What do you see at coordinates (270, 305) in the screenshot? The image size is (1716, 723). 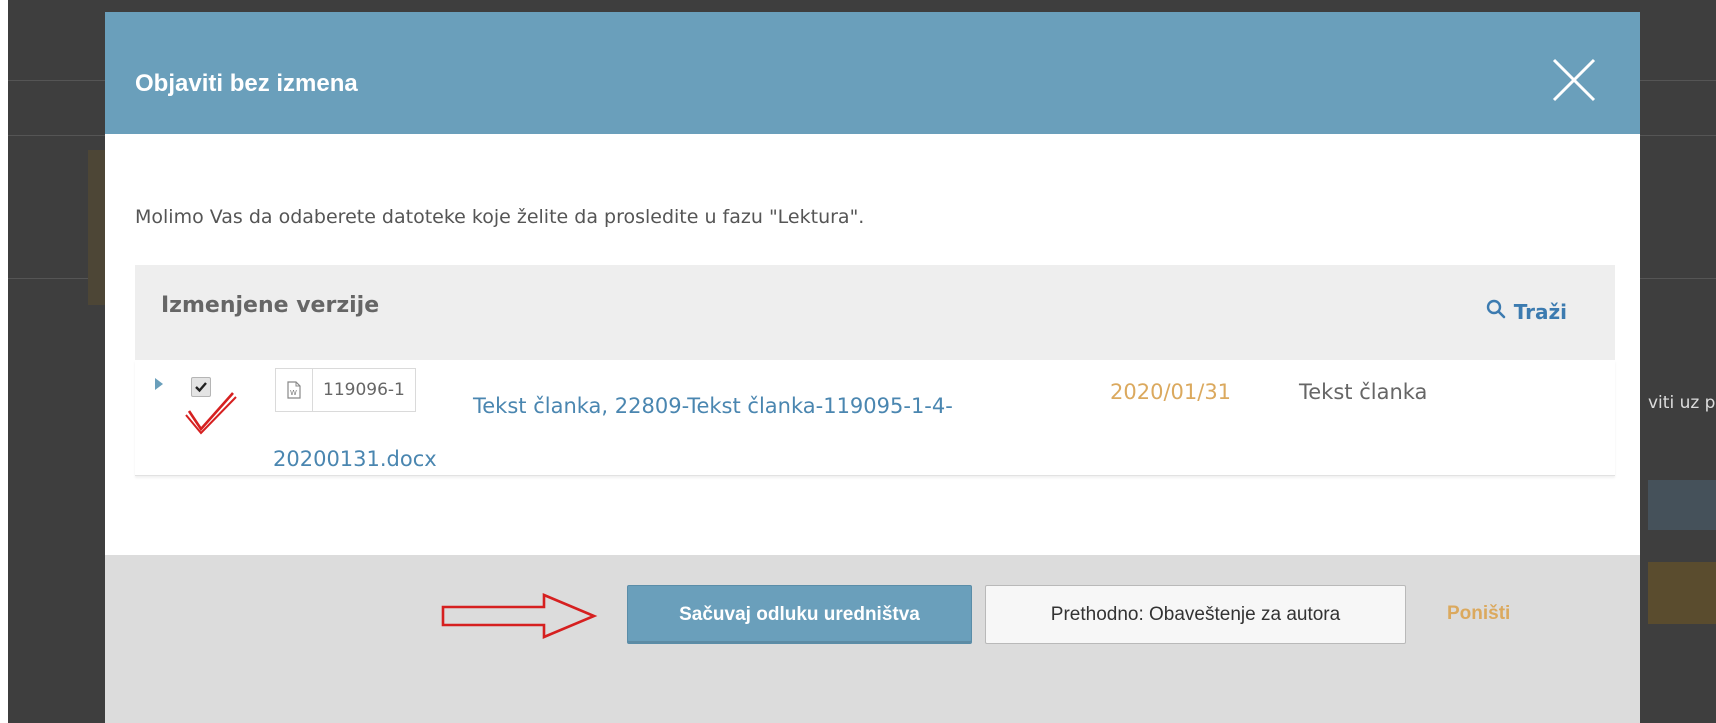 I see `grid-title: Izmenjene verzije` at bounding box center [270, 305].